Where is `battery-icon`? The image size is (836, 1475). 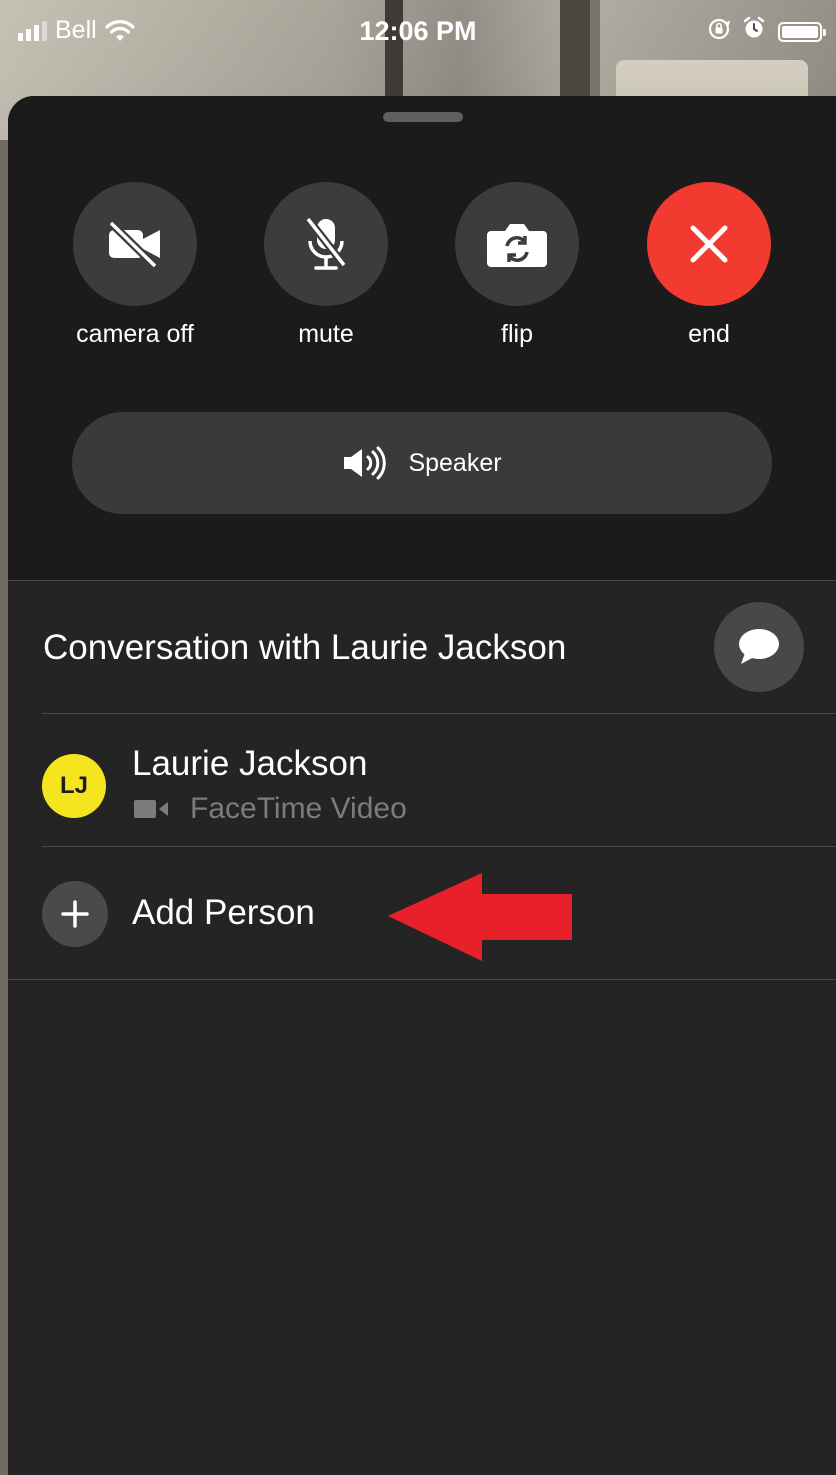
battery-icon is located at coordinates (802, 31).